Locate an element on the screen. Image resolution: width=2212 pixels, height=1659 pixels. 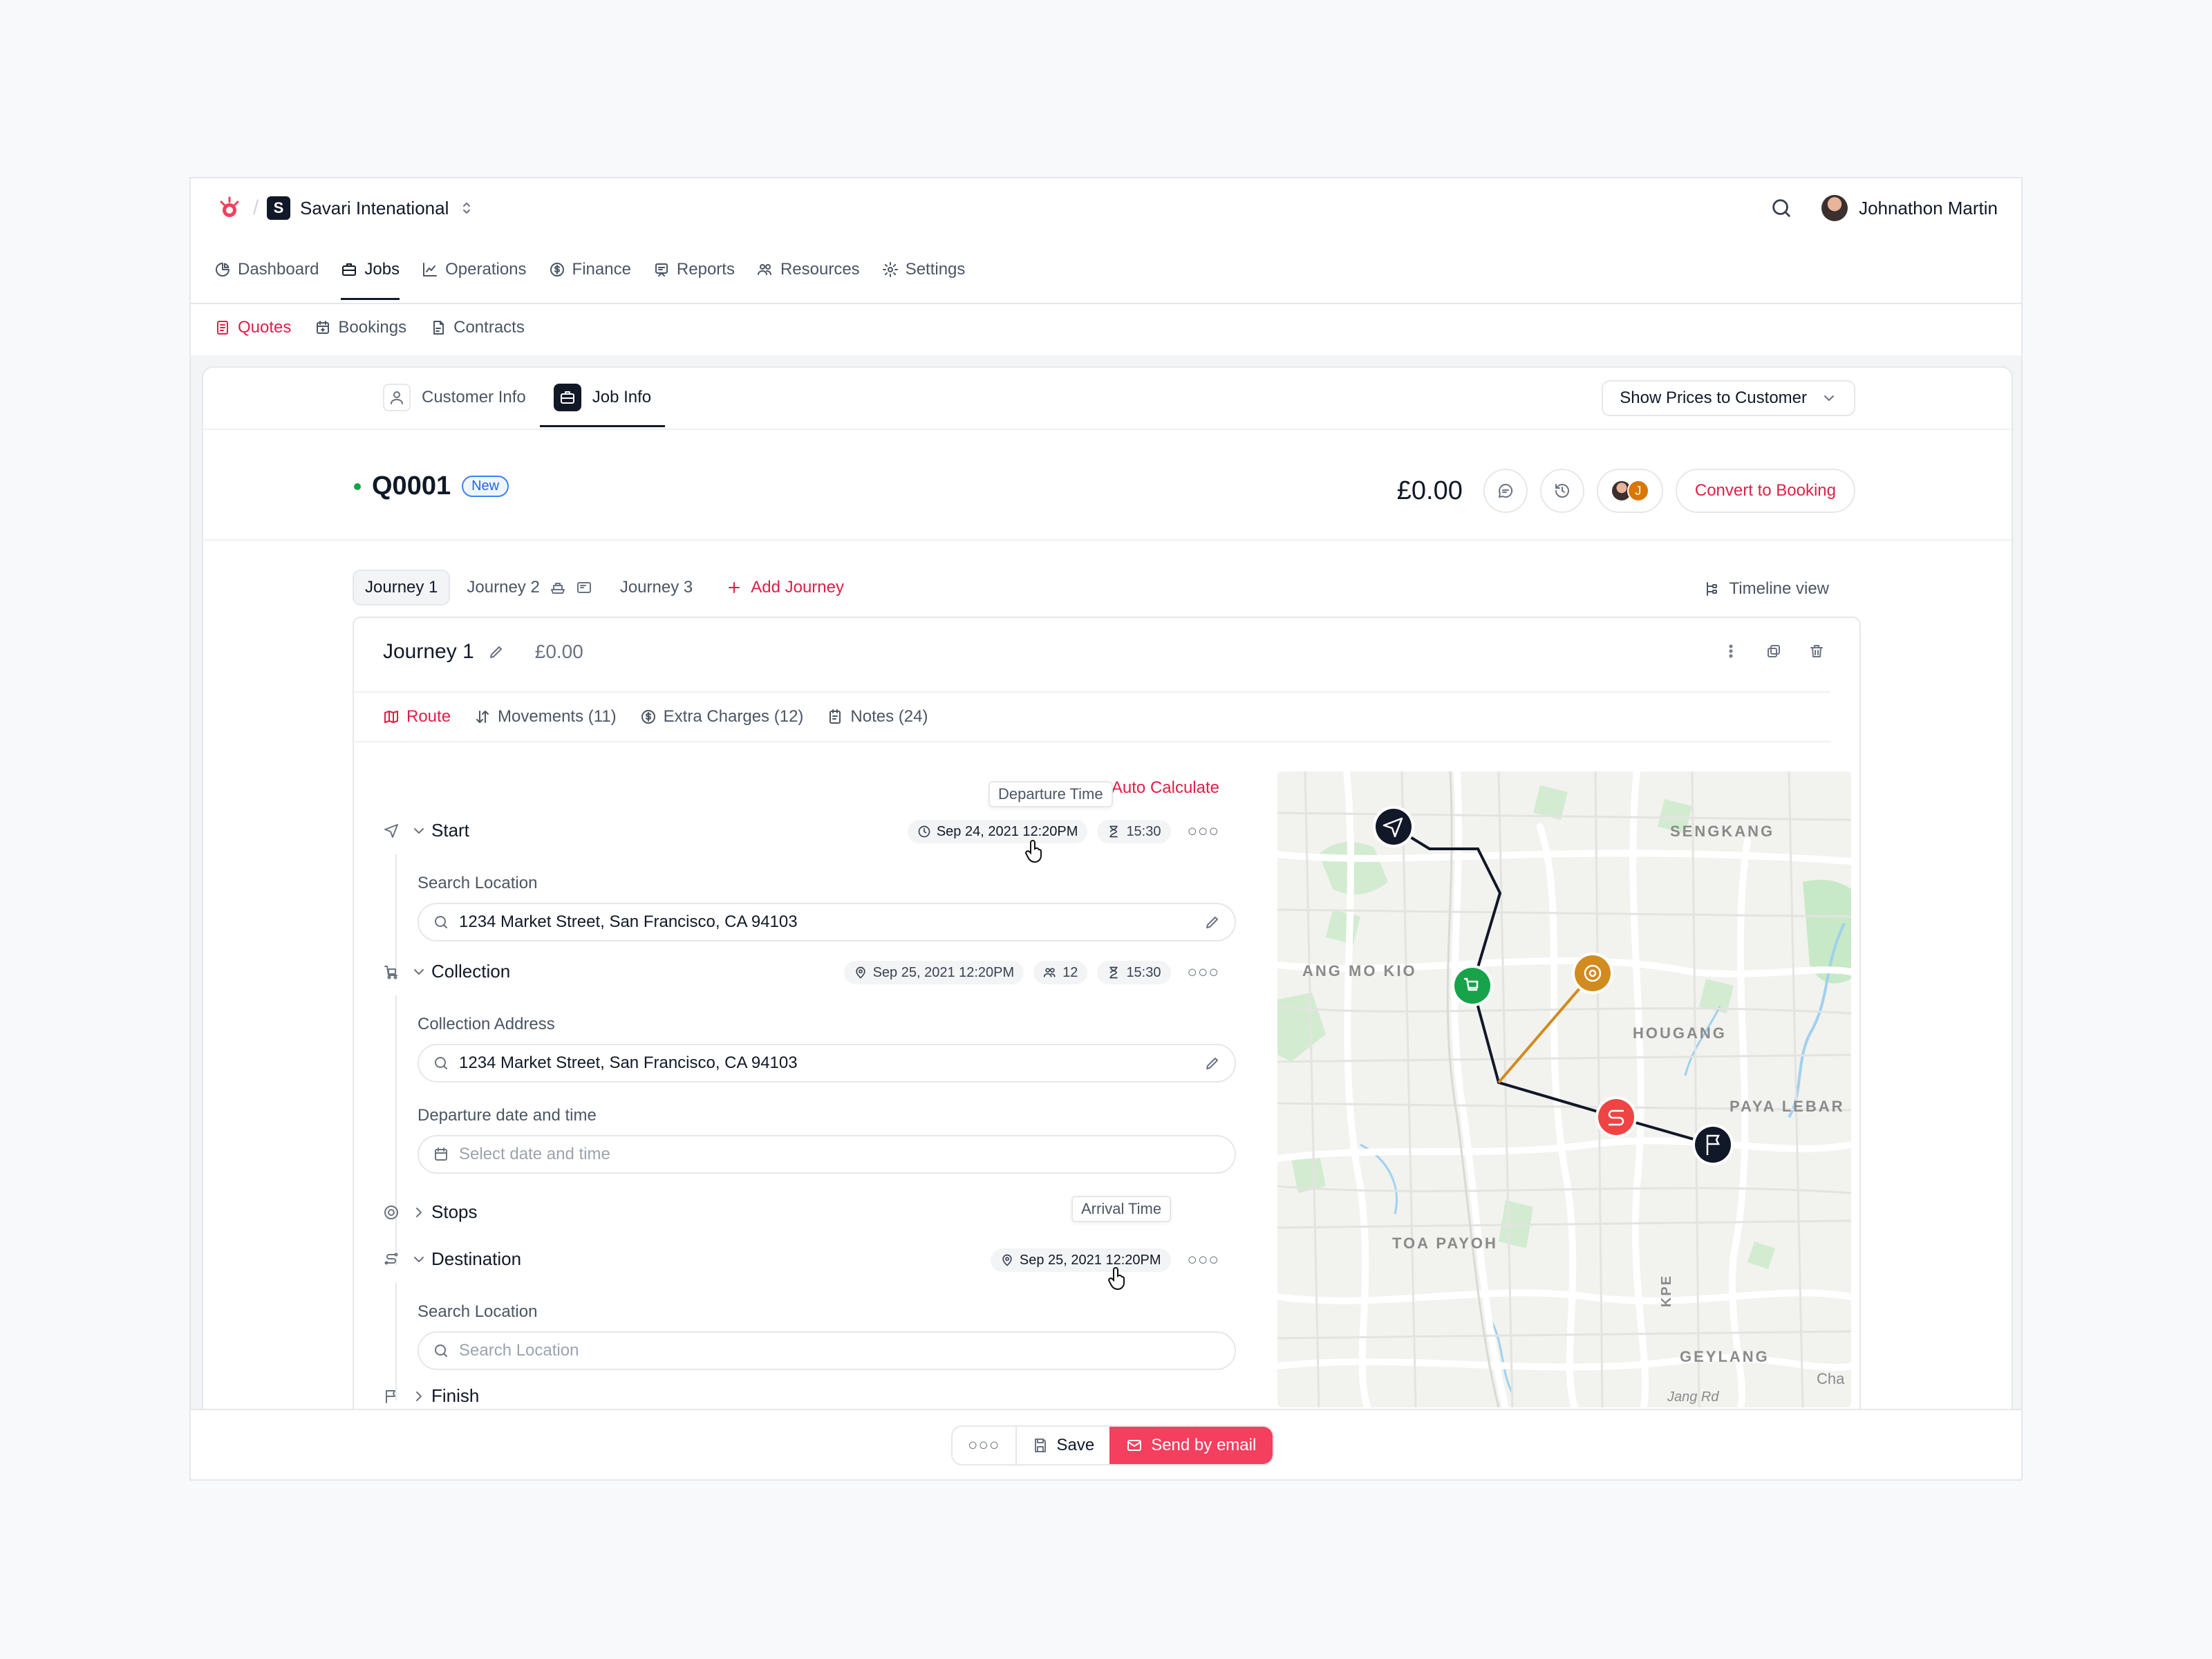
step-finish: Finish is located at coordinates (431, 1396).